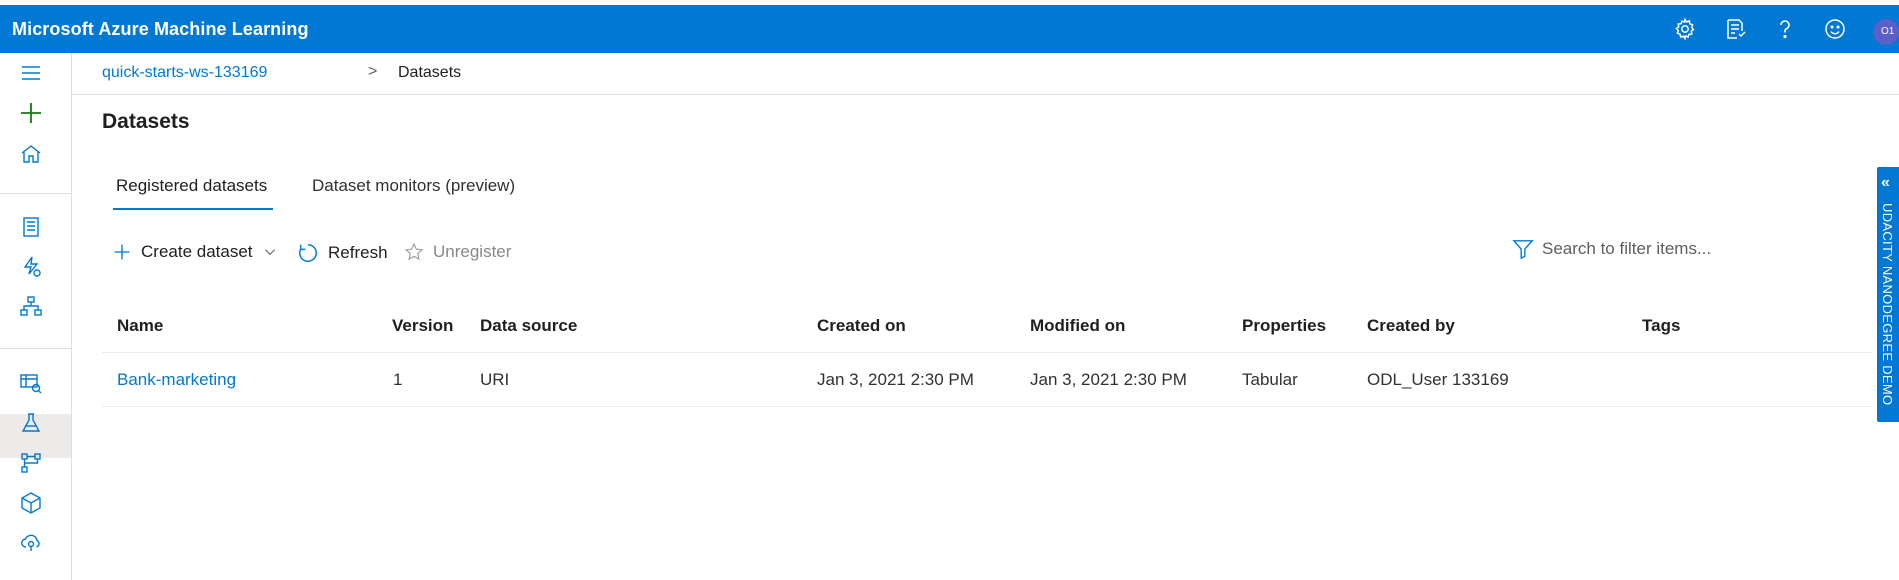 The image size is (1899, 580). What do you see at coordinates (31, 267) in the screenshot?
I see `automl-icon` at bounding box center [31, 267].